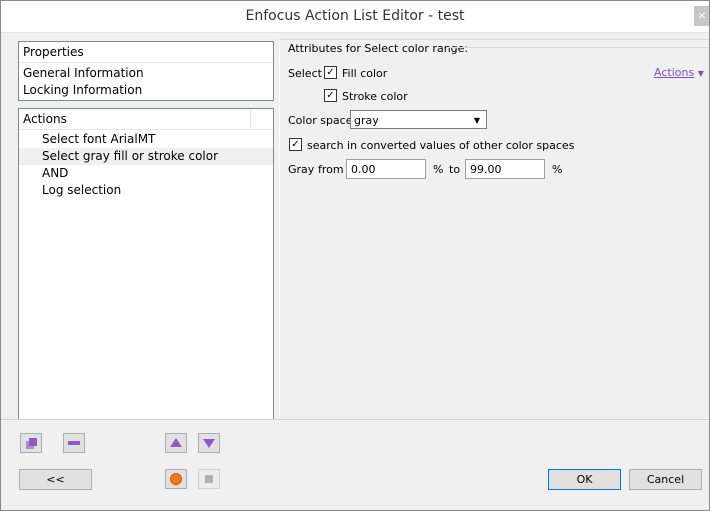 This screenshot has height=511, width=710. Describe the element at coordinates (375, 96) in the screenshot. I see `stroke-color-label: Stroke color` at that location.